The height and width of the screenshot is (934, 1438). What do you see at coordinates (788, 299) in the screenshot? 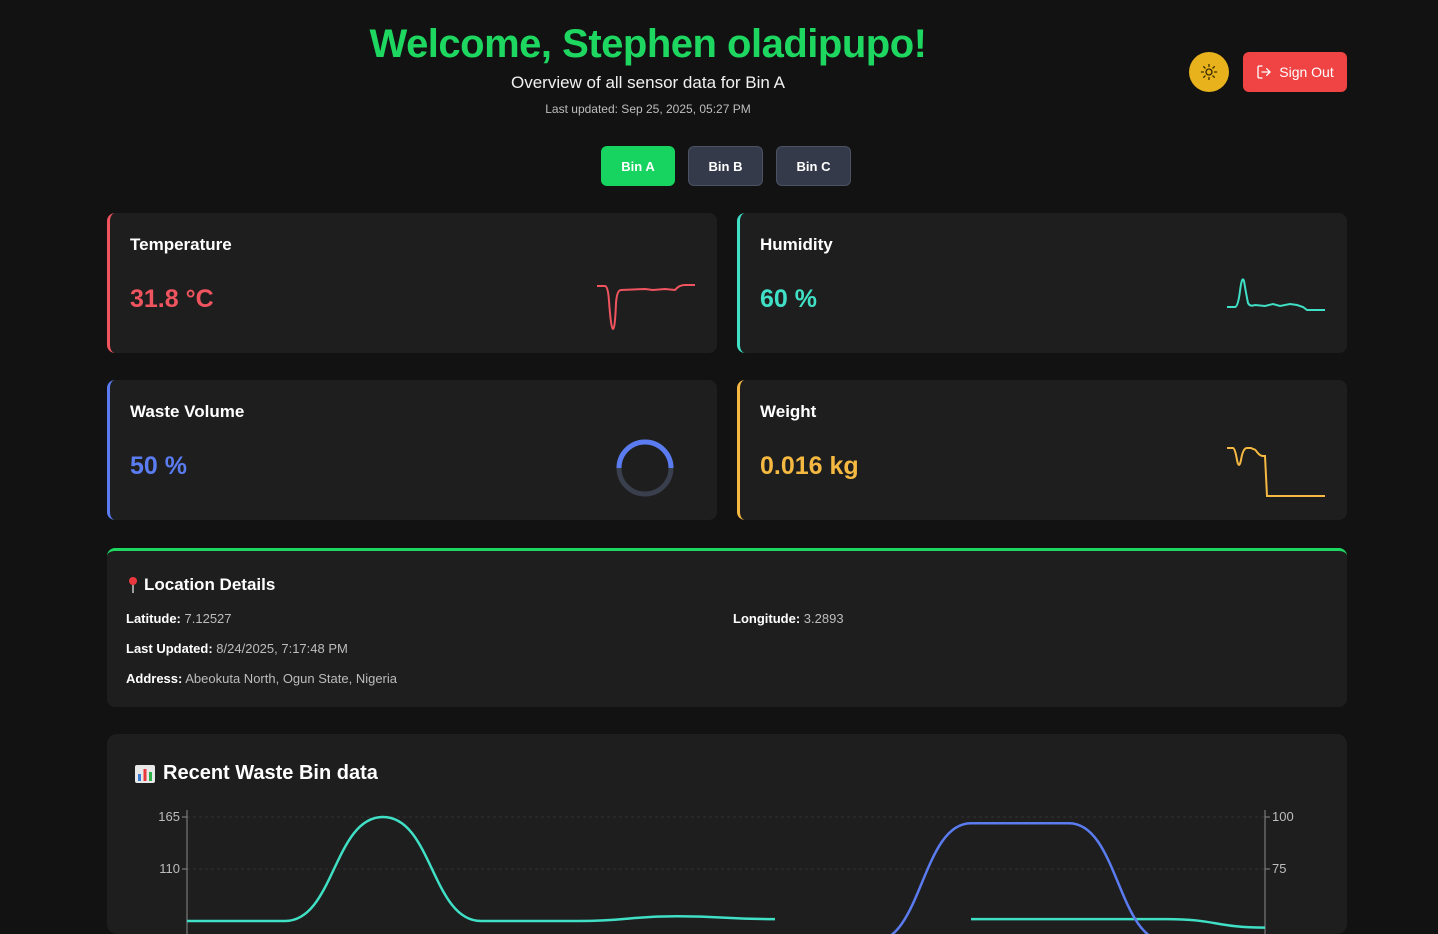
I see `humidity-value: 60 %` at bounding box center [788, 299].